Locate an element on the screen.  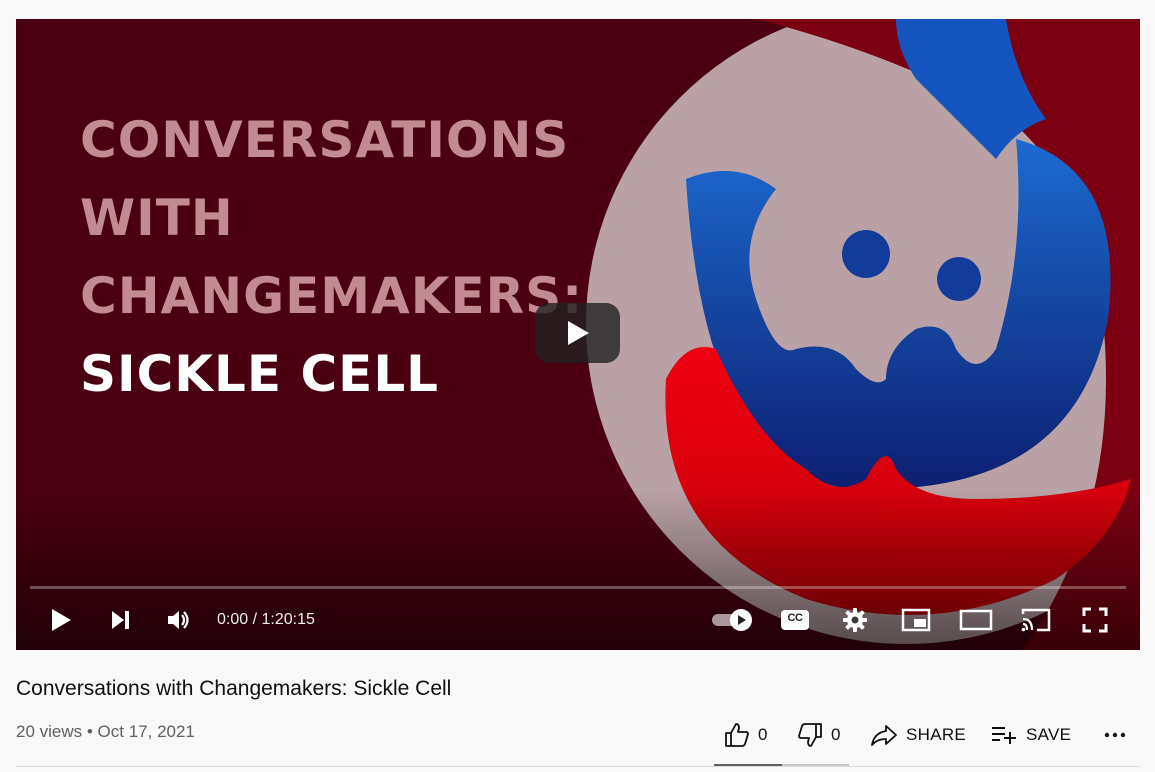
theater-mode-button is located at coordinates (976, 620).